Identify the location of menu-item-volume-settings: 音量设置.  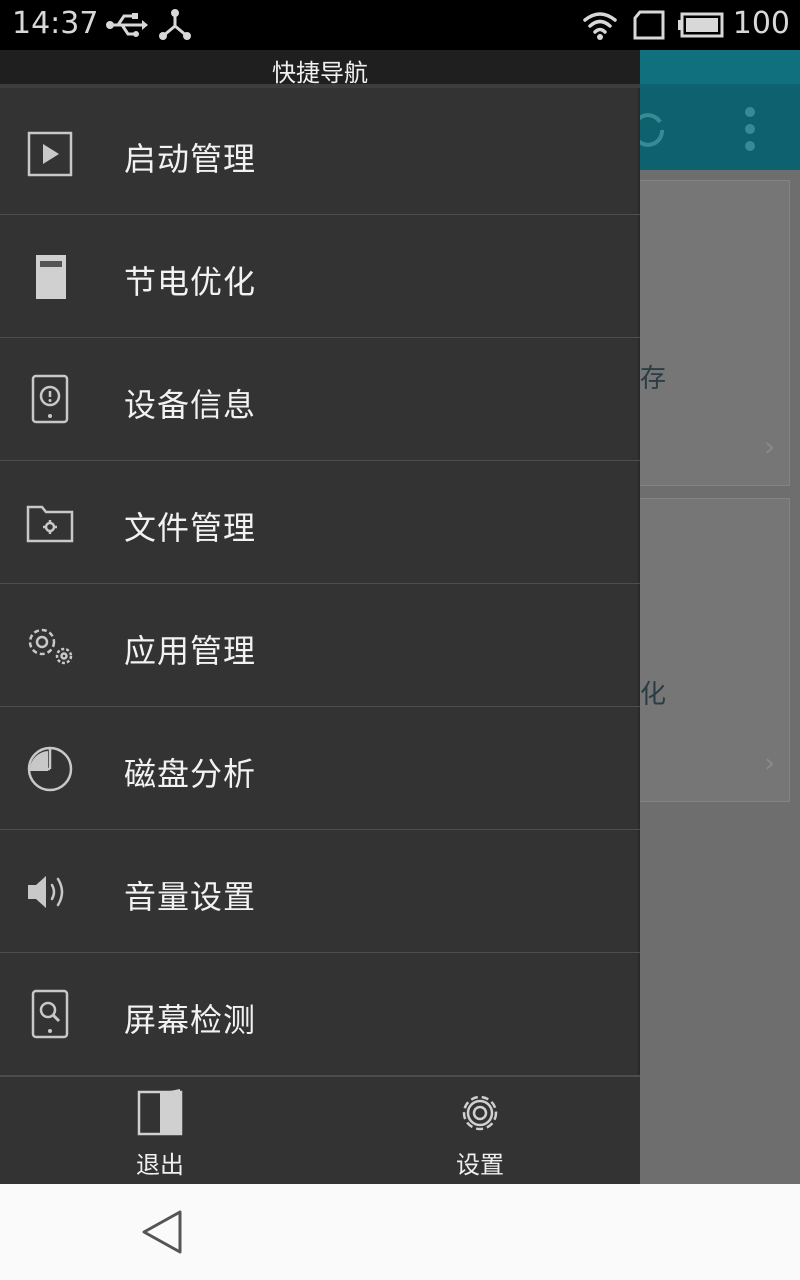
(320, 891).